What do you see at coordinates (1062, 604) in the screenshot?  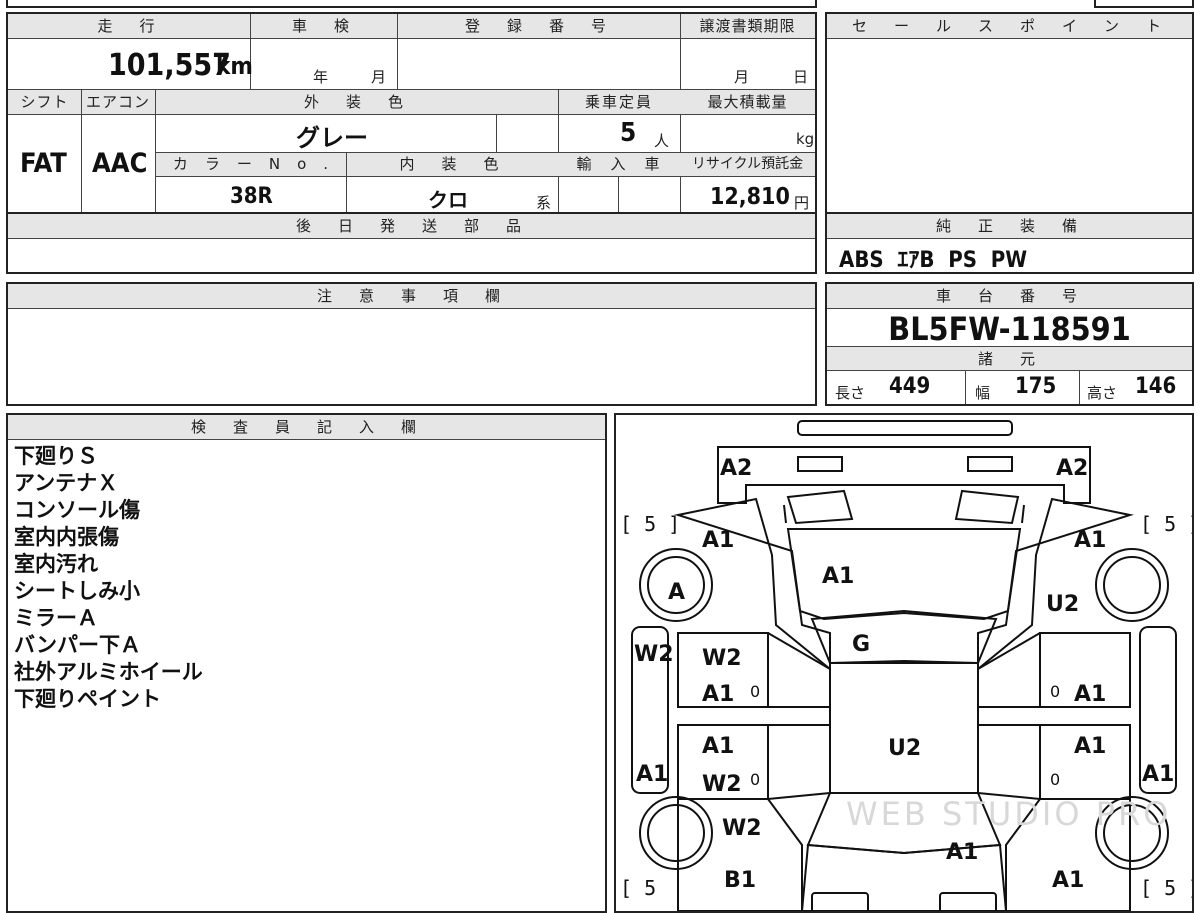 I see `label-fender-right-extra: U2` at bounding box center [1062, 604].